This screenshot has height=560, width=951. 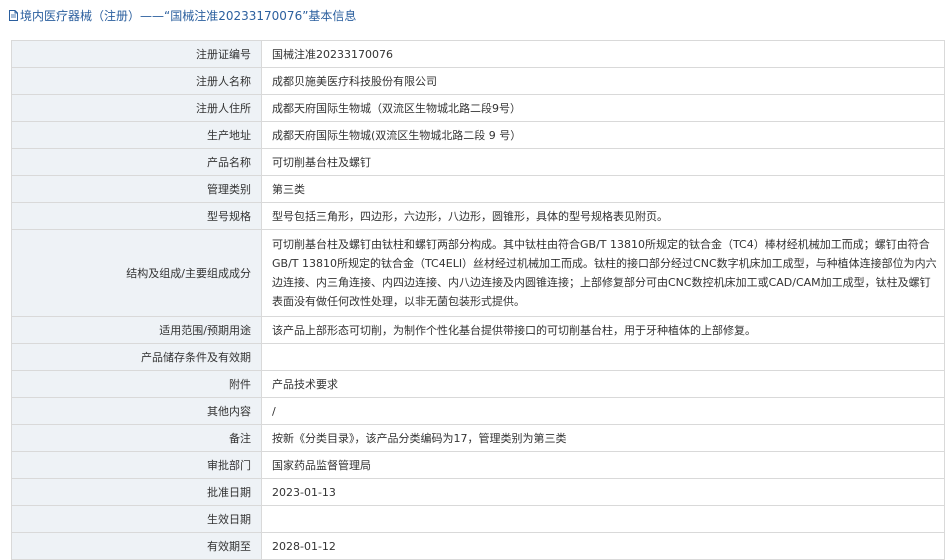 I want to click on table-row: 其他内容 /, so click(x=478, y=411).